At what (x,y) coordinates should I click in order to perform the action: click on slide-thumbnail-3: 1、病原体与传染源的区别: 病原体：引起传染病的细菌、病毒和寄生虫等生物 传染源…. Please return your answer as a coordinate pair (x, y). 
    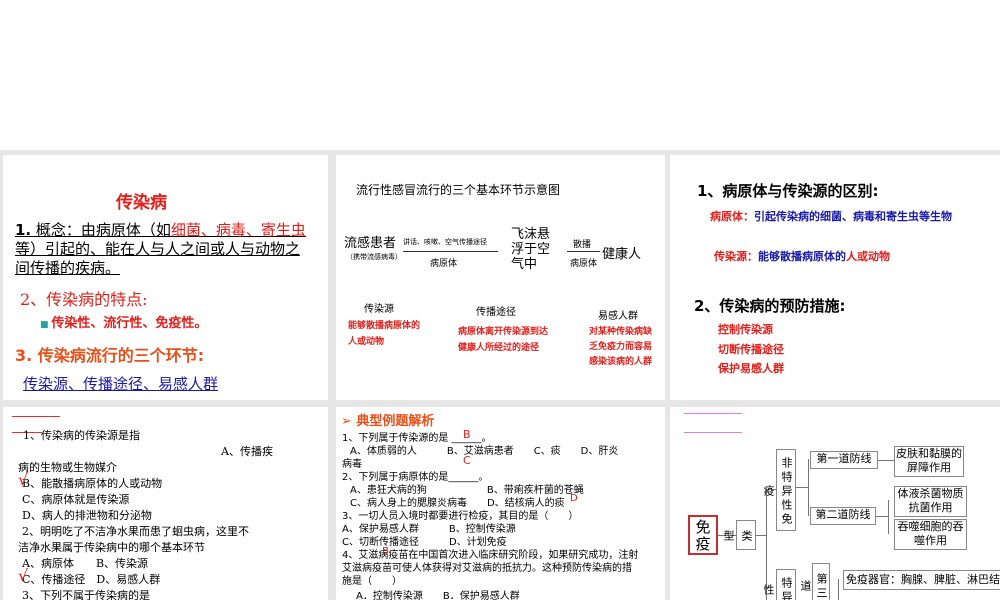
    Looking at the image, I should click on (835, 277).